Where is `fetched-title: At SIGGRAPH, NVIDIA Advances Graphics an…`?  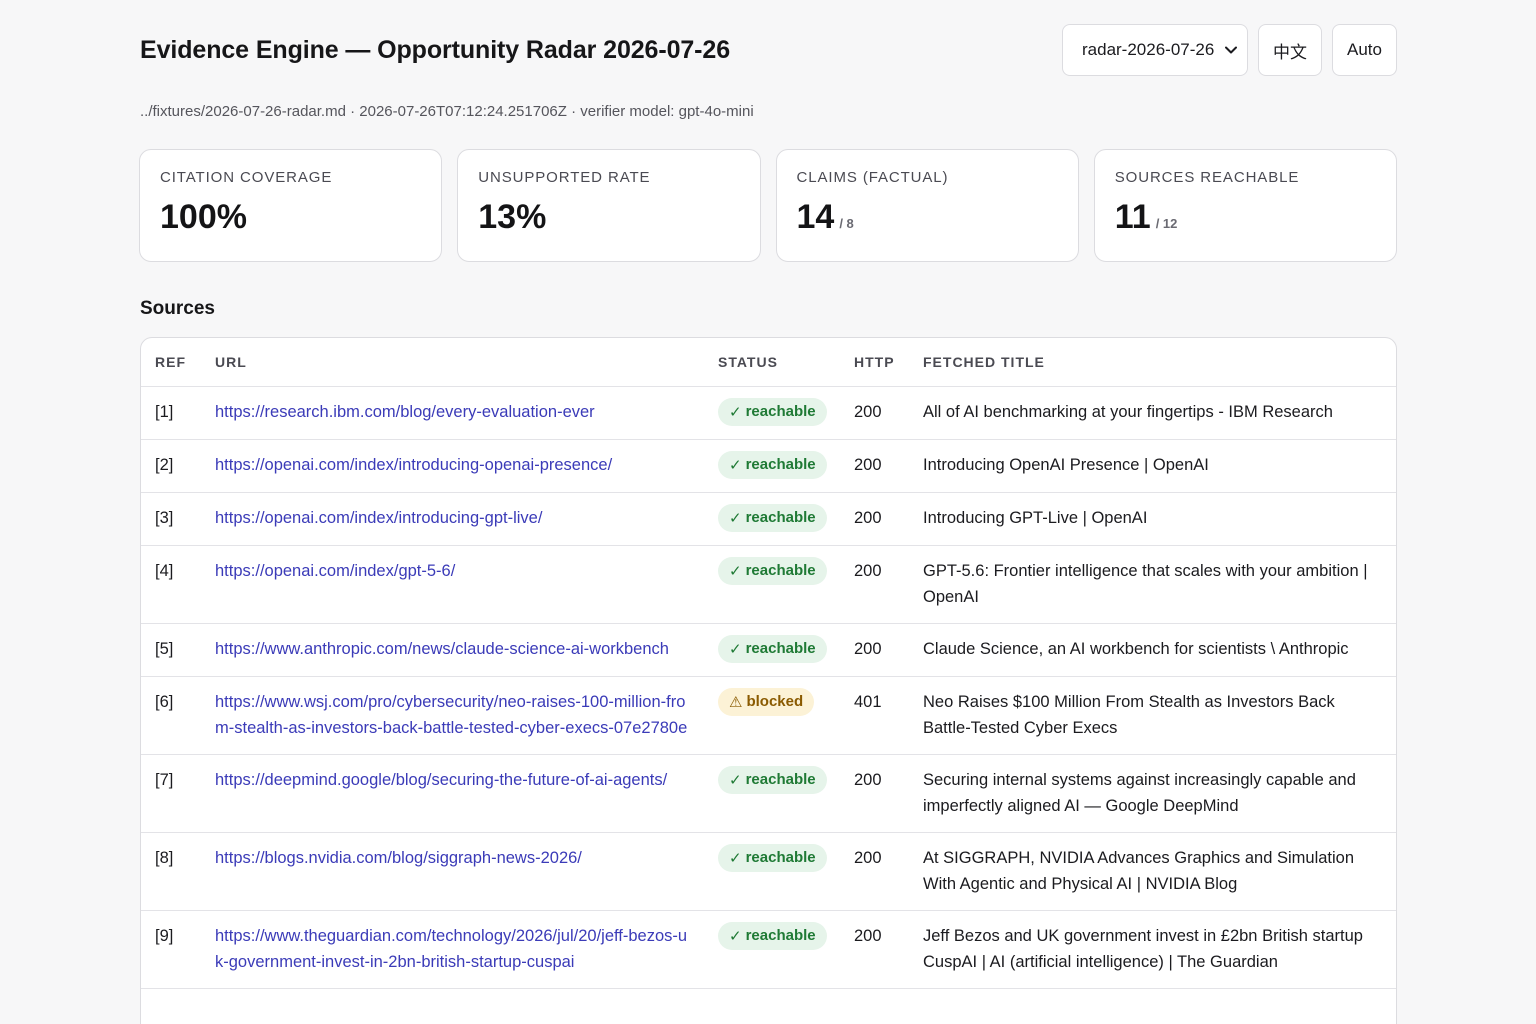 fetched-title: At SIGGRAPH, NVIDIA Advances Graphics an… is located at coordinates (1152, 871).